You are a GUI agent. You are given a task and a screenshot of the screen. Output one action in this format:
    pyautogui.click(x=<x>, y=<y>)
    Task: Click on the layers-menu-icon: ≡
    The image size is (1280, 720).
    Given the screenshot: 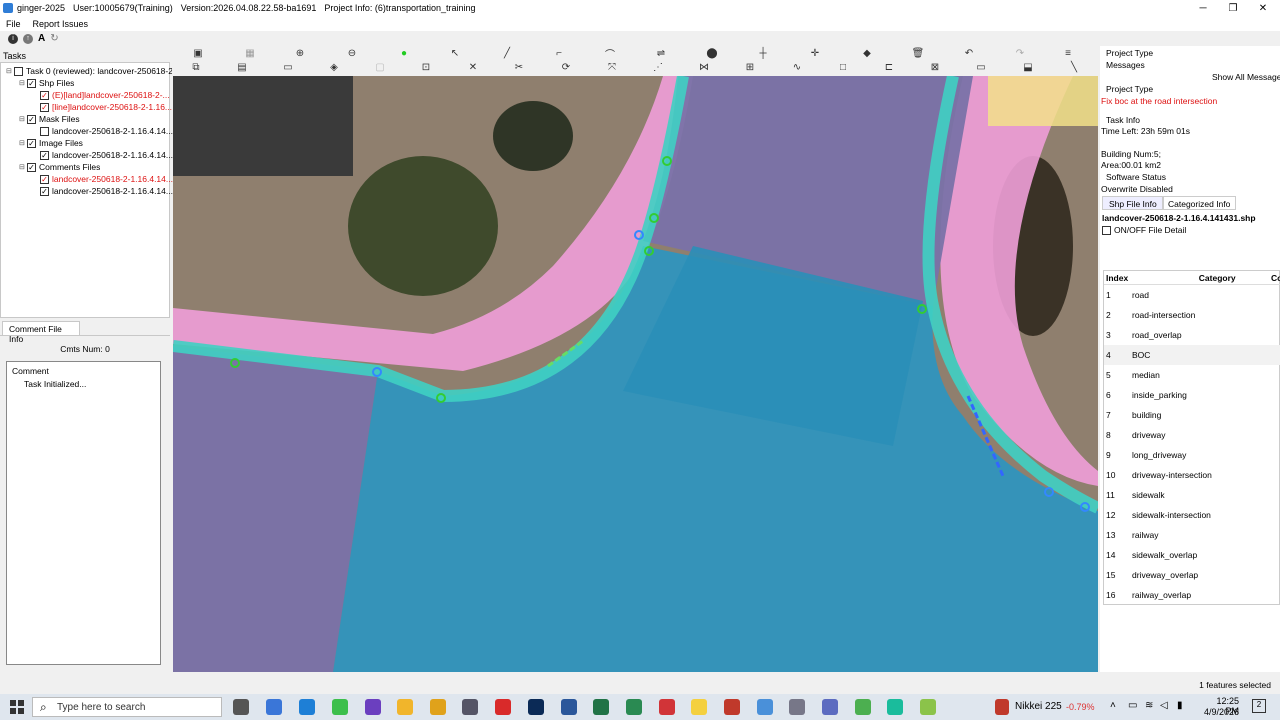 What is the action you would take?
    pyautogui.click(x=1068, y=53)
    